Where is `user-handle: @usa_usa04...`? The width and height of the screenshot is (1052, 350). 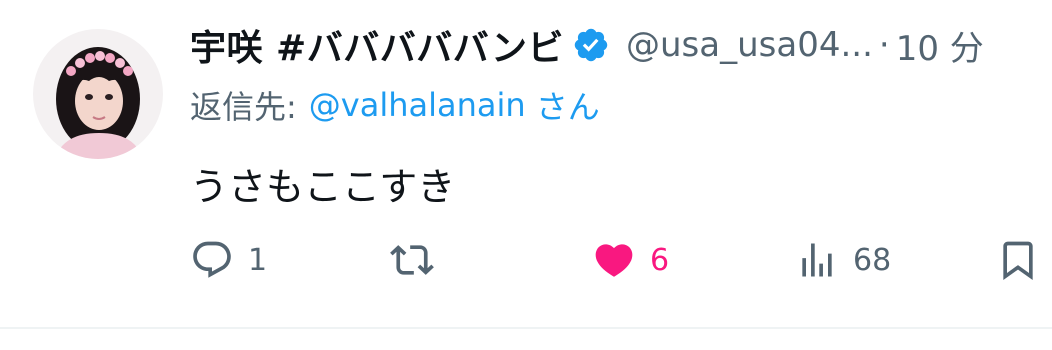 user-handle: @usa_usa04... is located at coordinates (749, 45).